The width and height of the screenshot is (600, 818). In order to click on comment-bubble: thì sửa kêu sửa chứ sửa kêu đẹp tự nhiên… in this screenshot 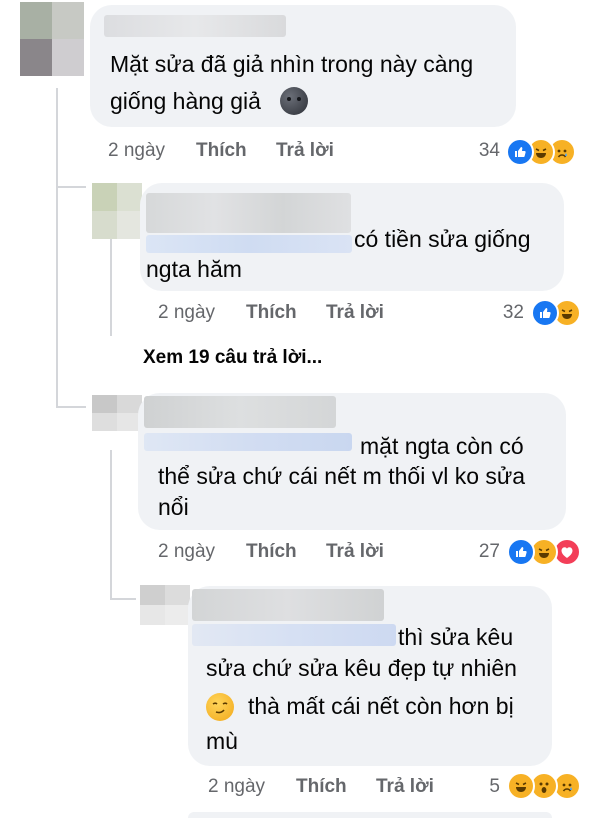, I will do `click(370, 676)`.